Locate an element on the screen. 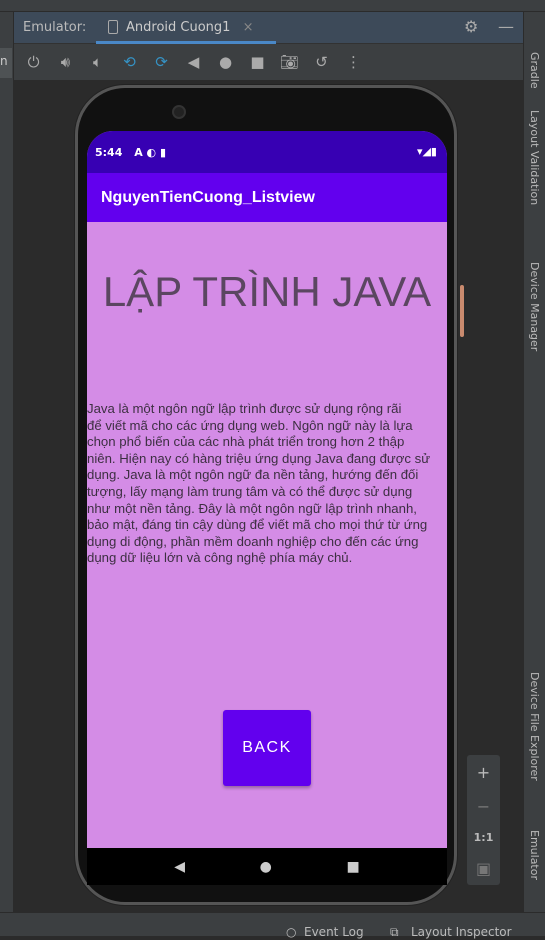  layout-inspector-icon: ⧉ is located at coordinates (394, 932).